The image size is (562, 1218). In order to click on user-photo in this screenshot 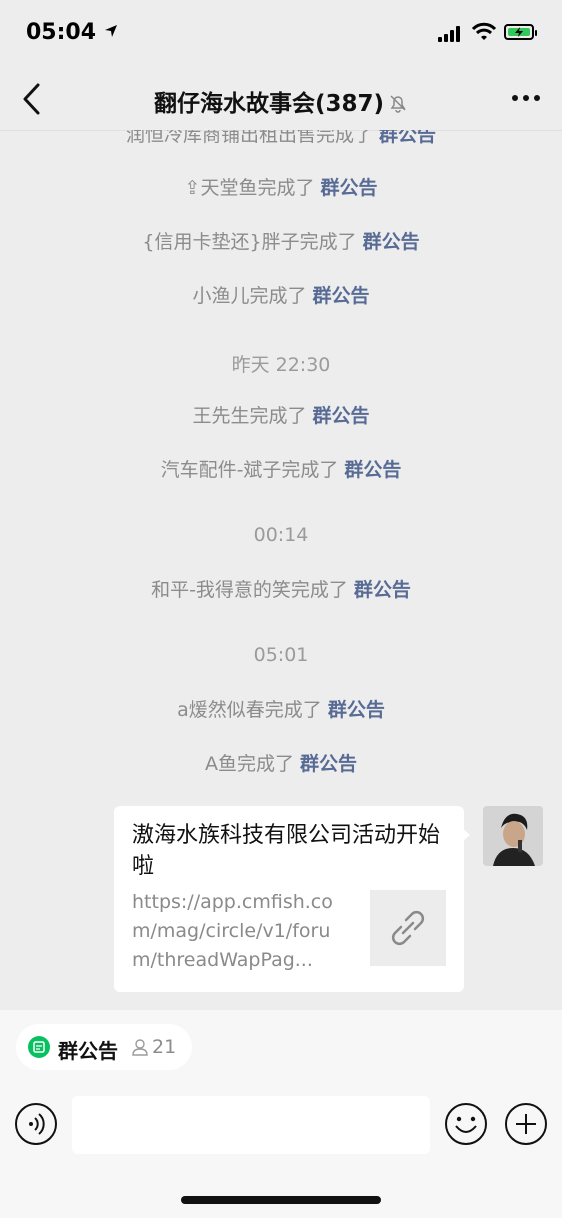, I will do `click(513, 836)`.